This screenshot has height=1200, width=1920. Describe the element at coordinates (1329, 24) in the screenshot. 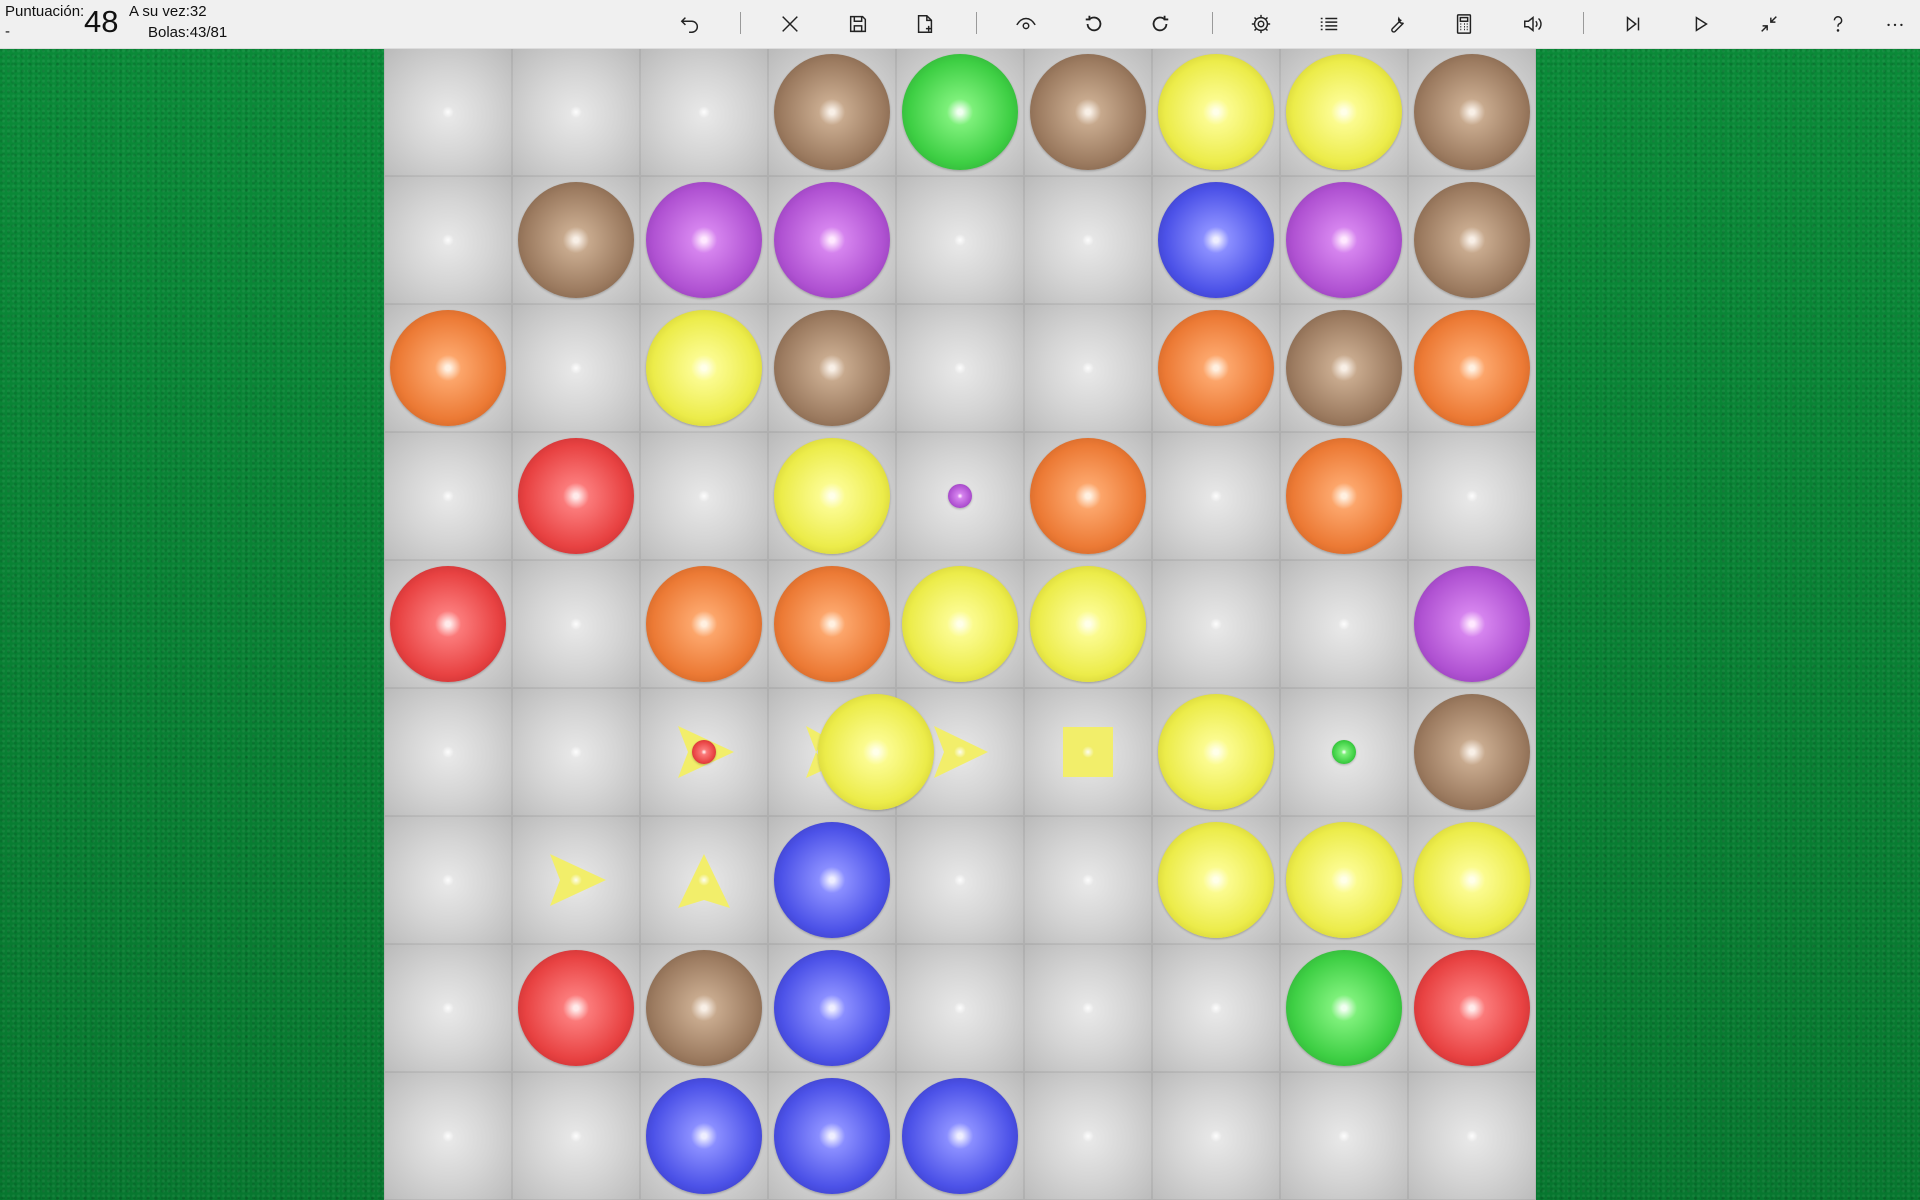

I see `list-button` at that location.